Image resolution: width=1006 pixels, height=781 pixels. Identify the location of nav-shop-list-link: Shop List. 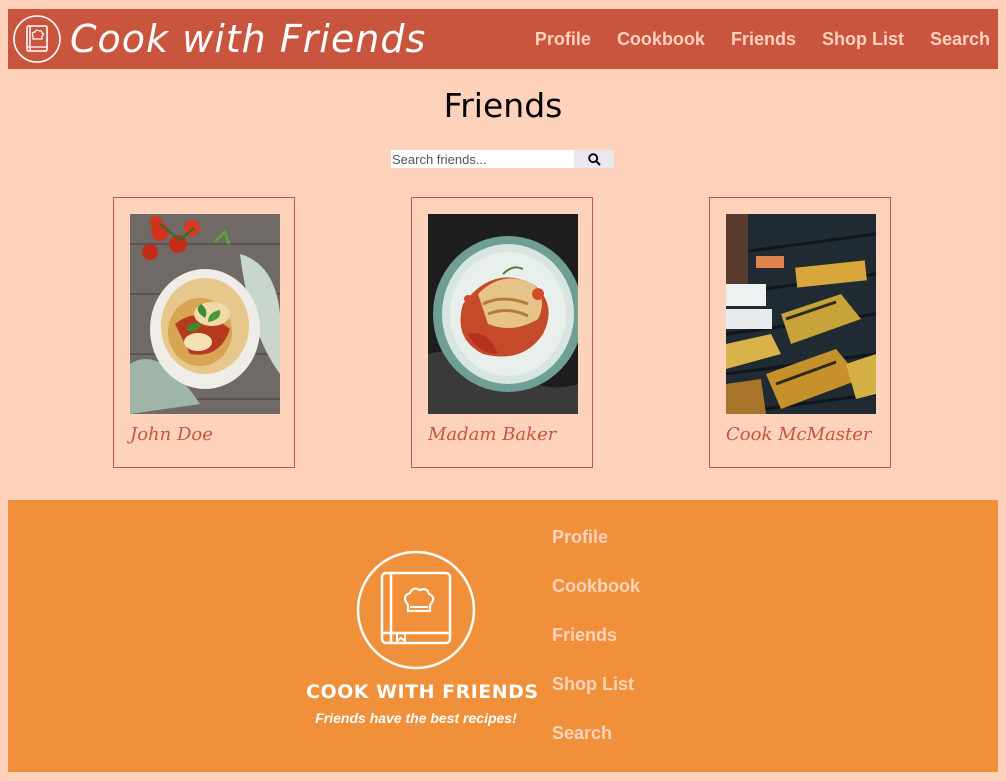
(863, 39).